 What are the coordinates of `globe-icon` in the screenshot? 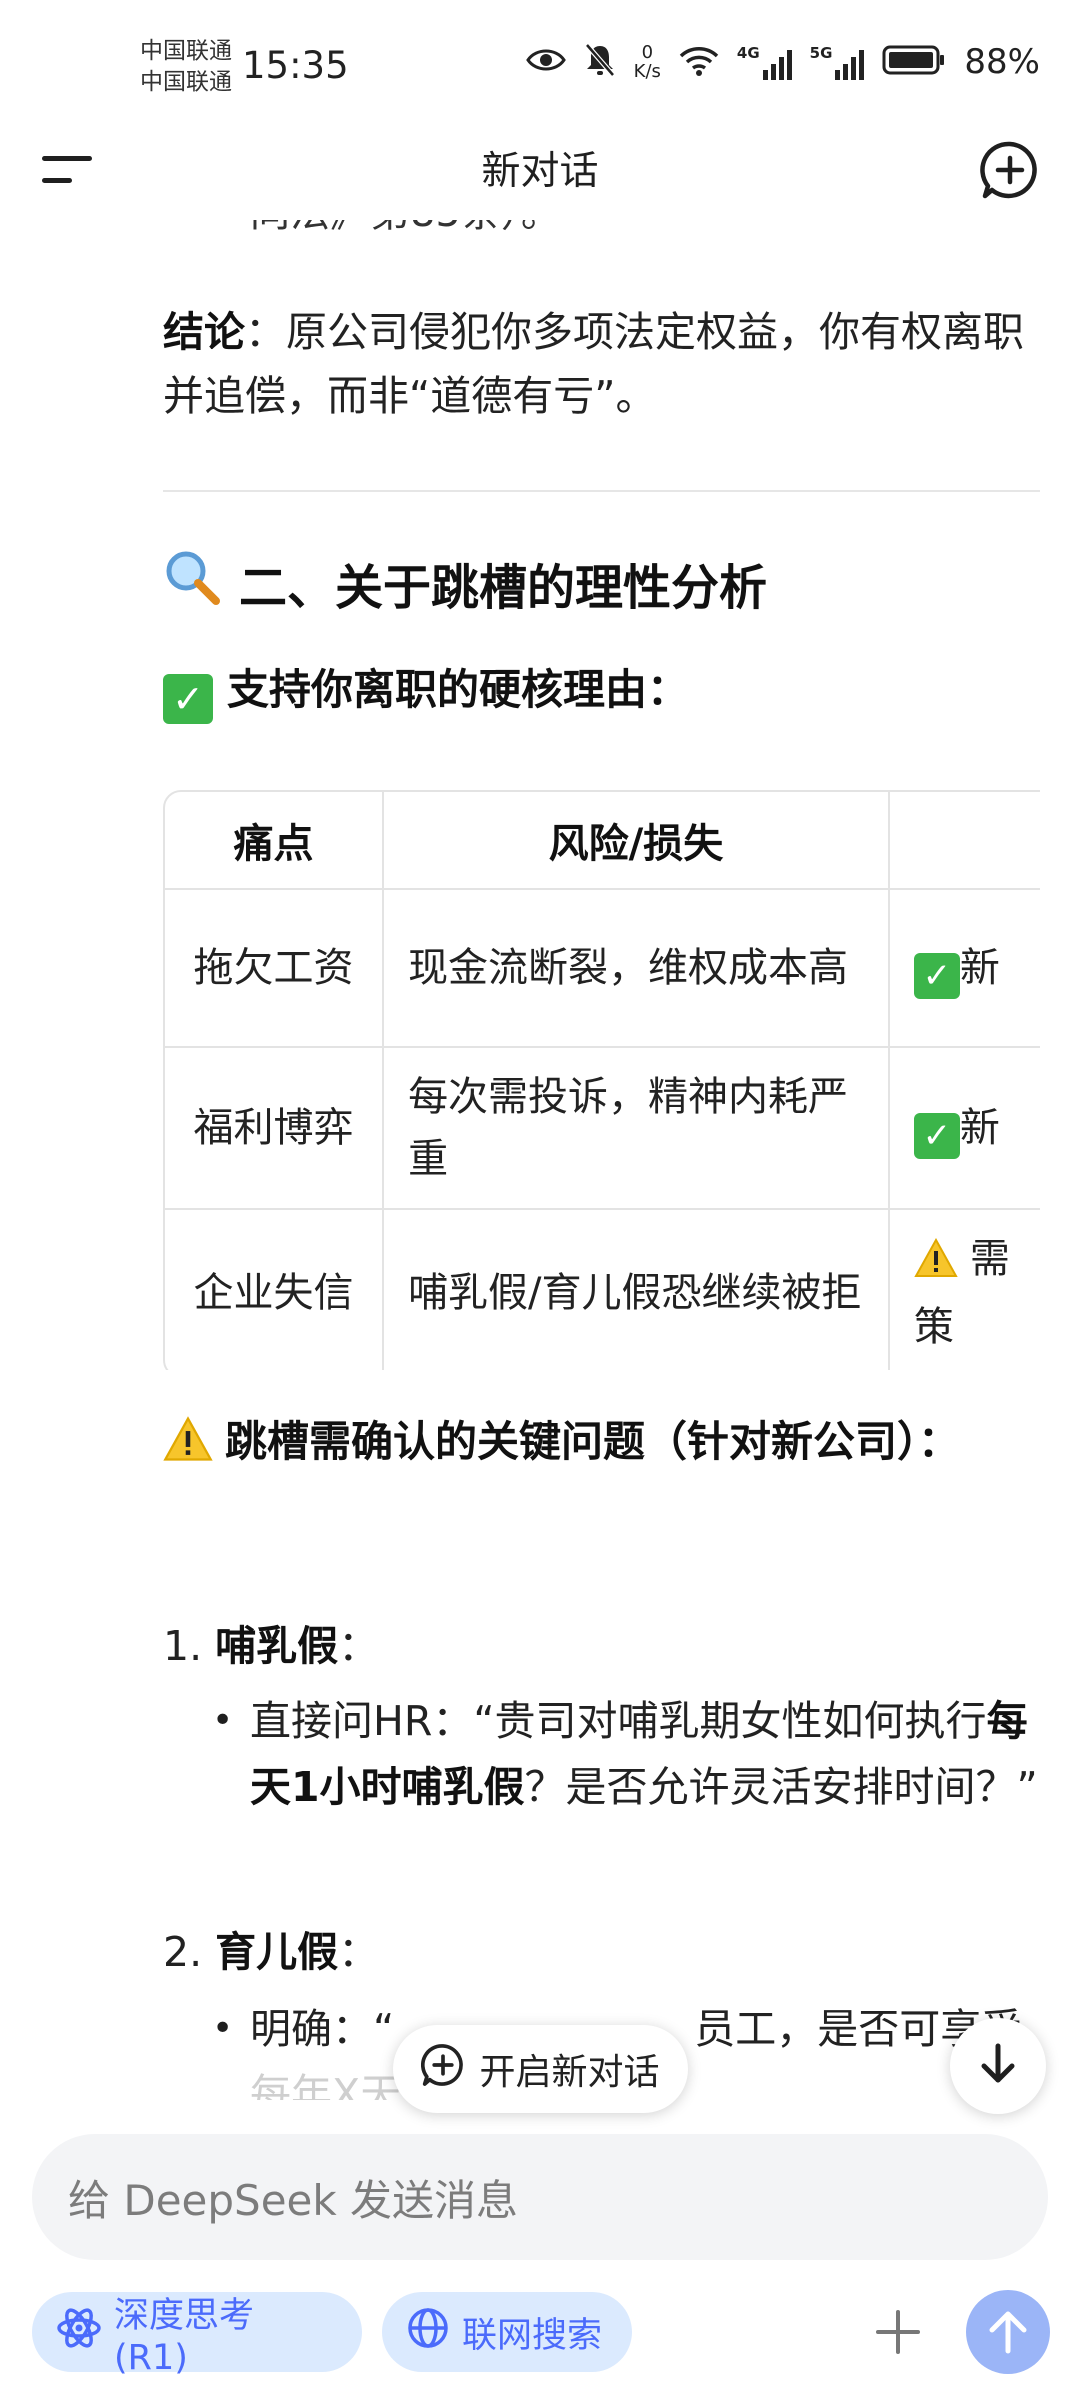 It's located at (428, 2332).